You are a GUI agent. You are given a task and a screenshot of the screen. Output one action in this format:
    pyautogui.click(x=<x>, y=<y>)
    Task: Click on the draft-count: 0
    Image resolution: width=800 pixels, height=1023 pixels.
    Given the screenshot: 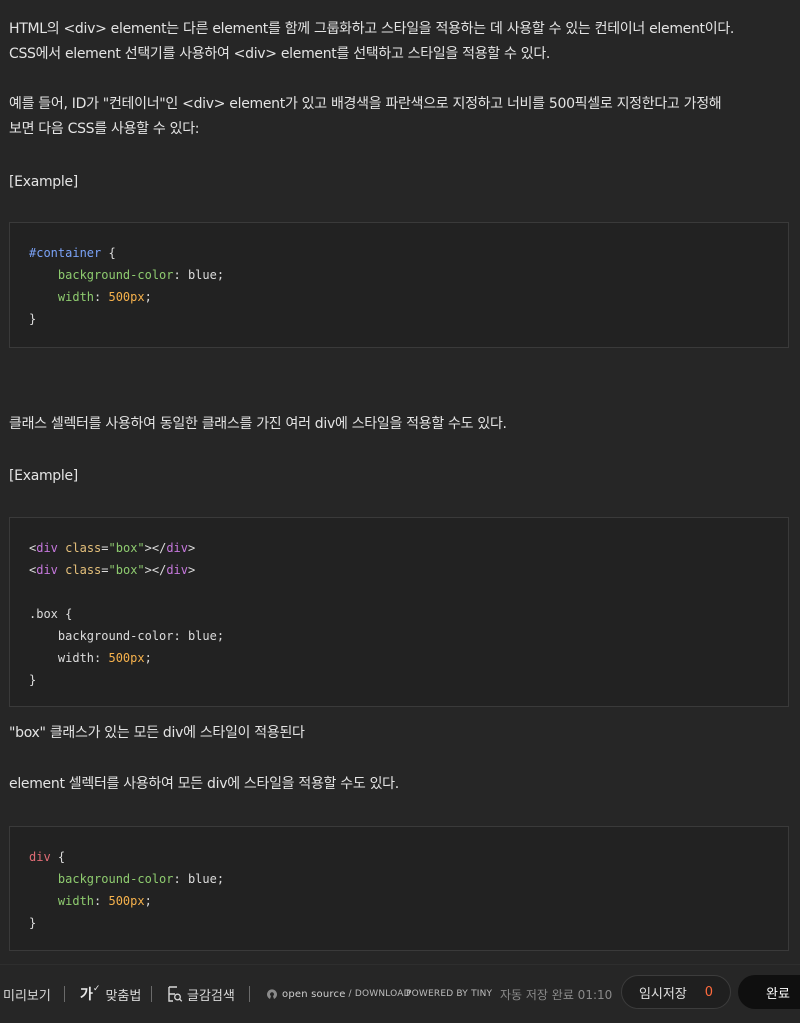 What is the action you would take?
    pyautogui.click(x=709, y=992)
    